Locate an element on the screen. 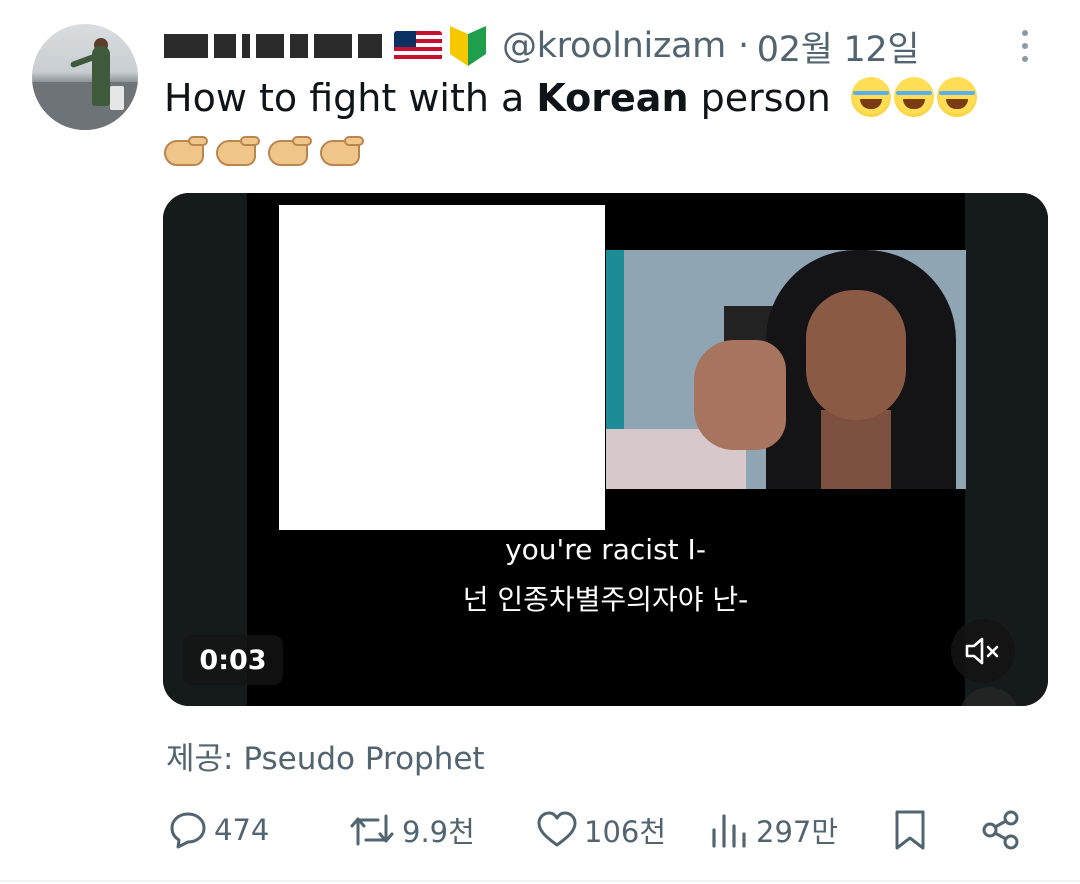  like-button: 106천 is located at coordinates (601, 830).